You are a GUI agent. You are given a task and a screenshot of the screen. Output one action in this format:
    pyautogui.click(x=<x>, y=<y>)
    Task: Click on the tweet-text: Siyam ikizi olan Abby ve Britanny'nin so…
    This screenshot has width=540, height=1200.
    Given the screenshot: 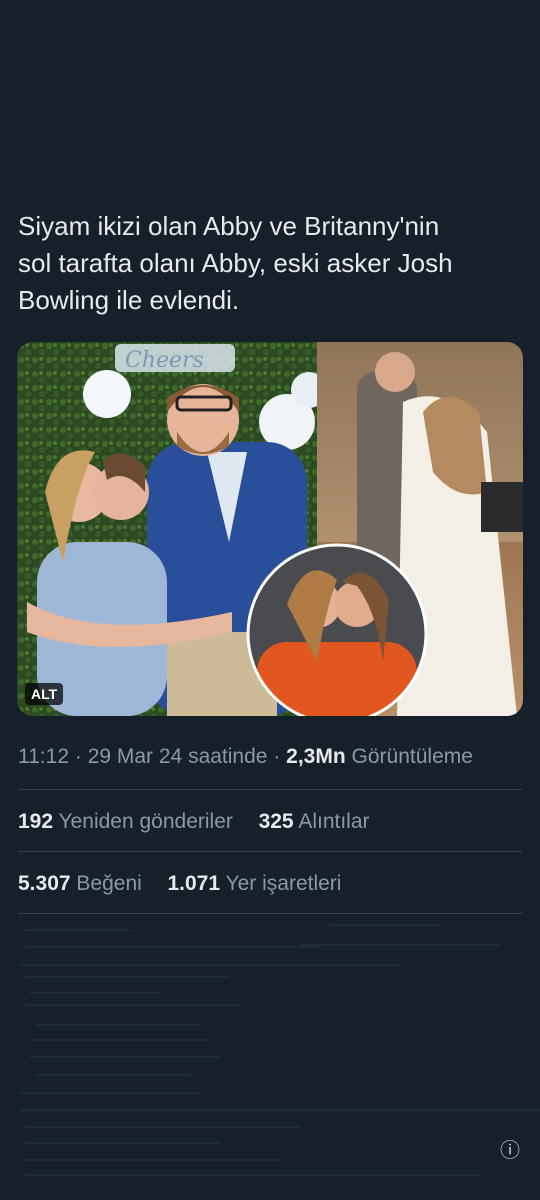 What is the action you would take?
    pyautogui.click(x=235, y=263)
    